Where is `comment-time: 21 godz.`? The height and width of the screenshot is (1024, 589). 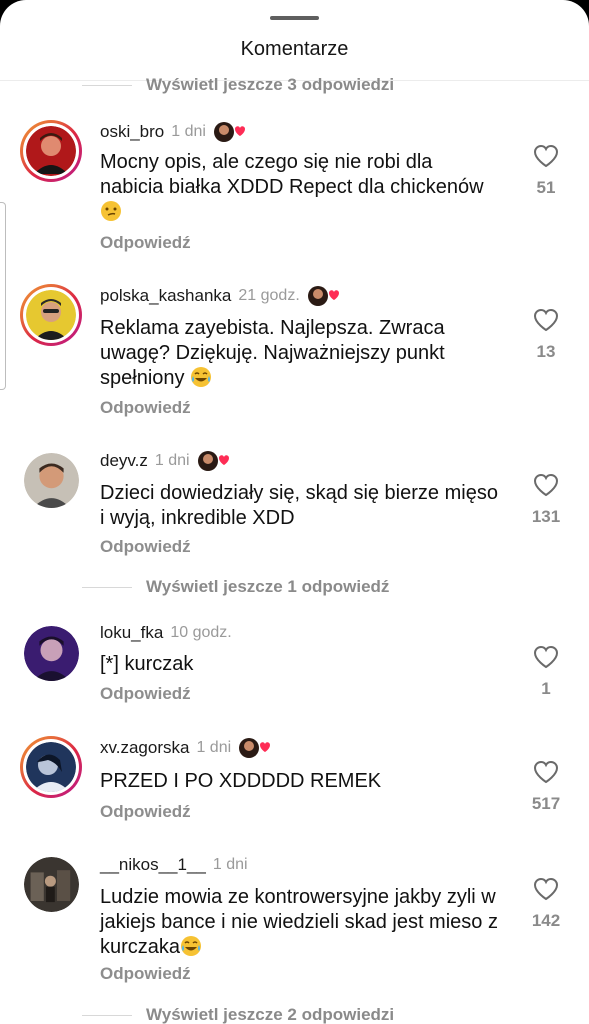 comment-time: 21 godz. is located at coordinates (269, 295).